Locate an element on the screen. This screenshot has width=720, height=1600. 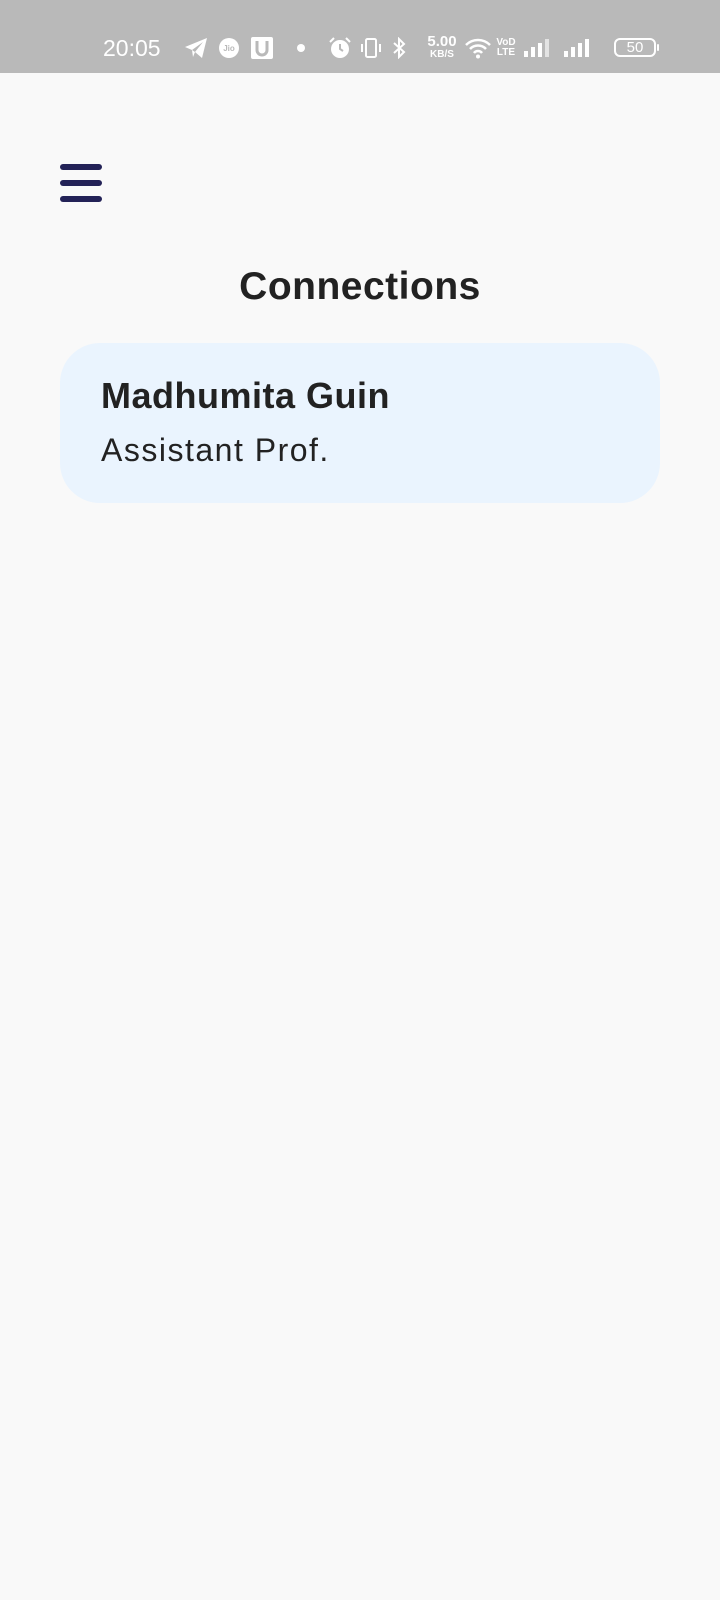
network-speed-unit: KB/S is located at coordinates (442, 54).